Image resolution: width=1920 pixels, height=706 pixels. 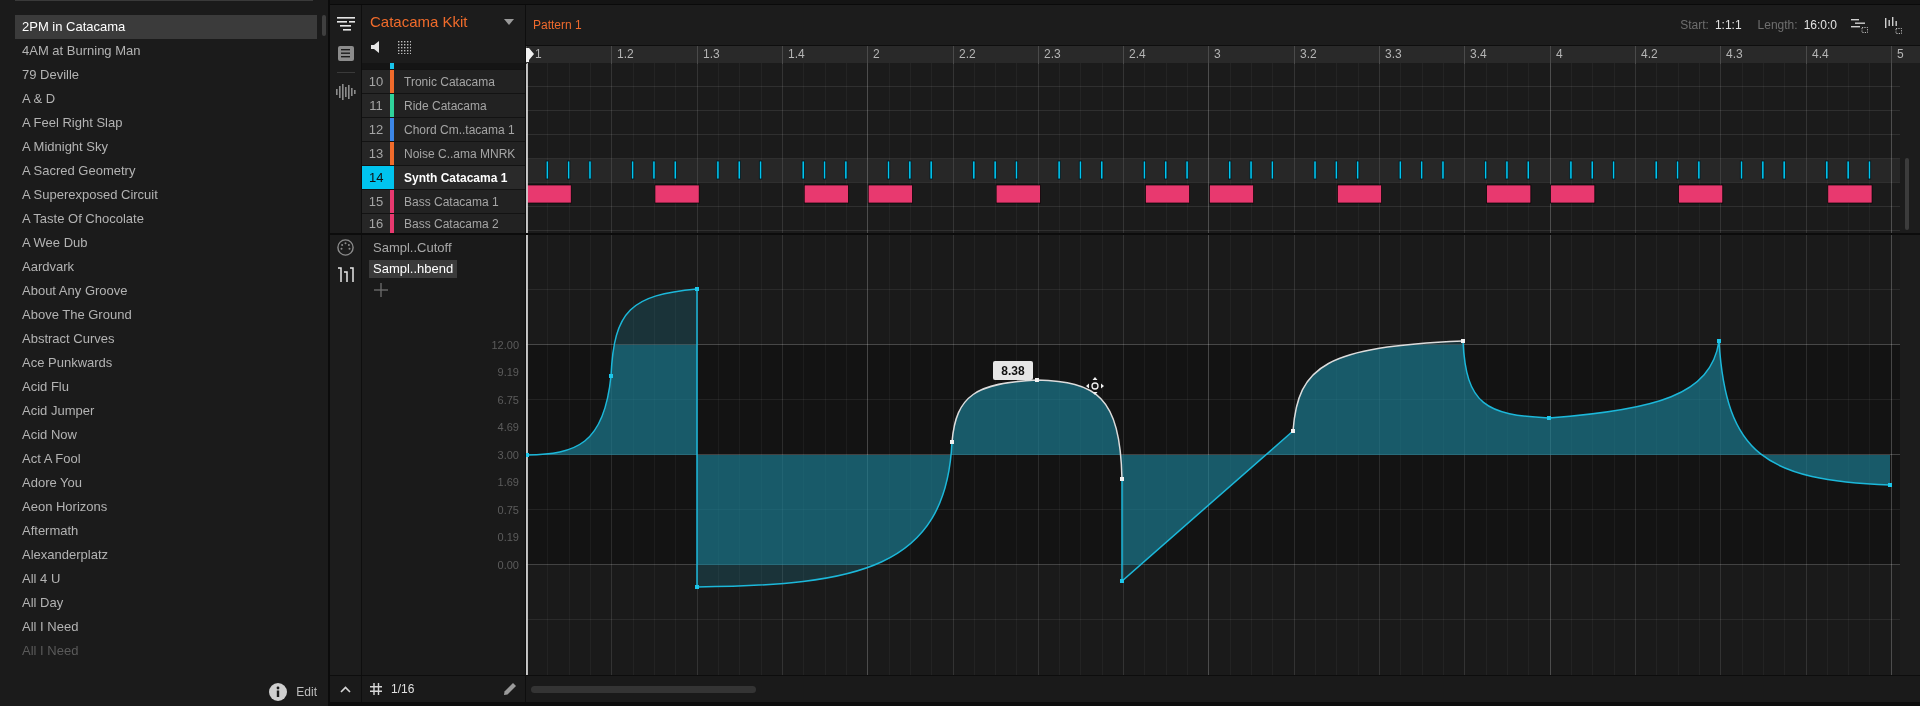 I want to click on caret-icon, so click(x=509, y=22).